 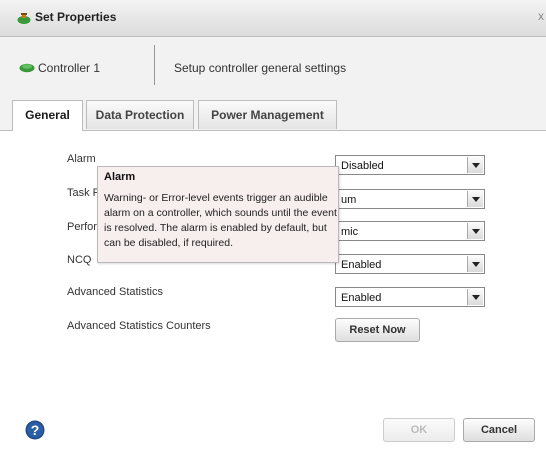 I want to click on performance-value: mic, so click(x=350, y=232).